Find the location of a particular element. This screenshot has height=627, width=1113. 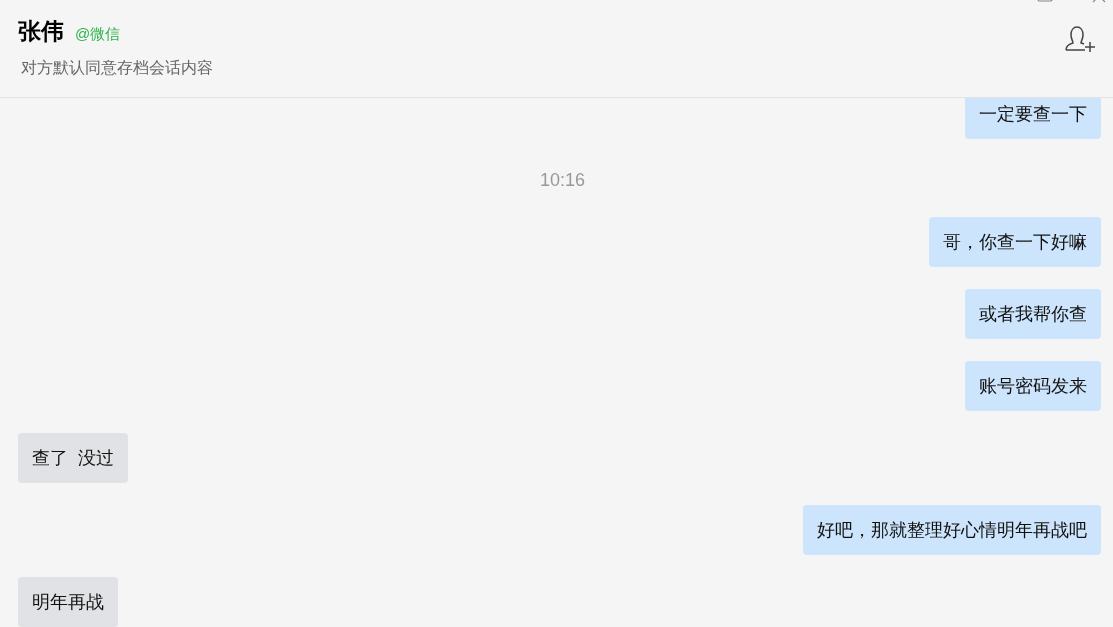

message-bubble: 查了 没过 is located at coordinates (73, 458).